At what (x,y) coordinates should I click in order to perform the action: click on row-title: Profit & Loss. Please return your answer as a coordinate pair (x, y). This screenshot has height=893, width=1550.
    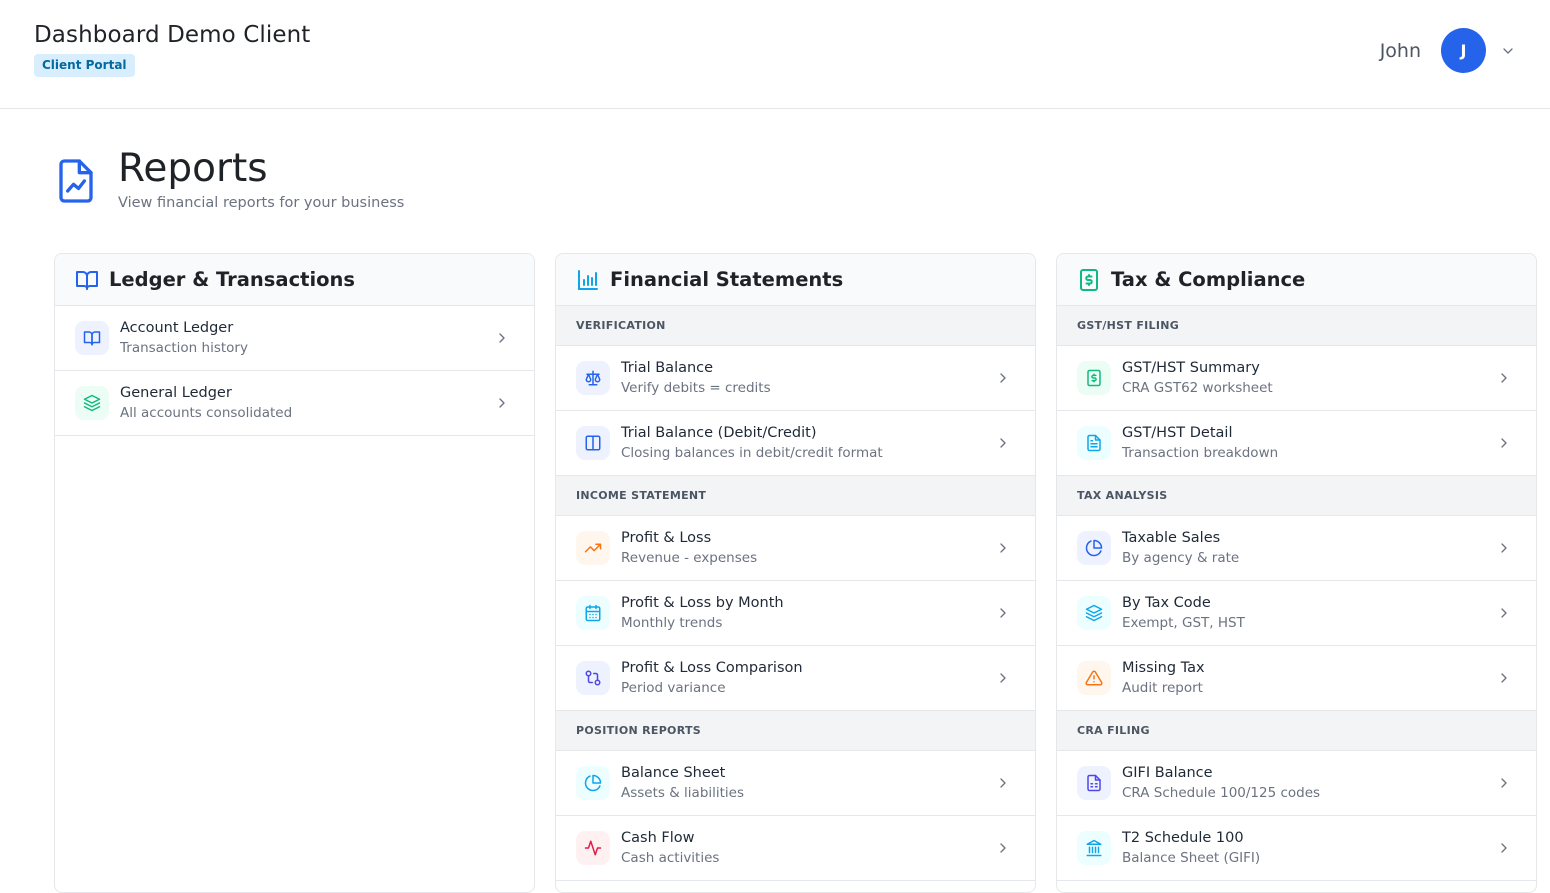
    Looking at the image, I should click on (666, 538).